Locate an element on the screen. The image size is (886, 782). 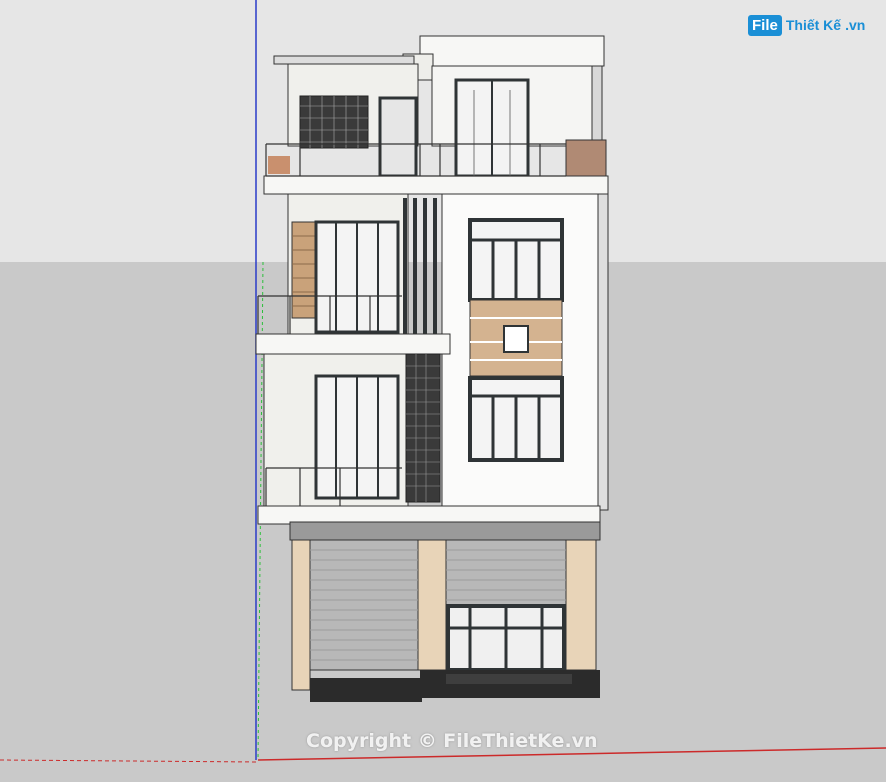
ground-floor is located at coordinates (445, 611).